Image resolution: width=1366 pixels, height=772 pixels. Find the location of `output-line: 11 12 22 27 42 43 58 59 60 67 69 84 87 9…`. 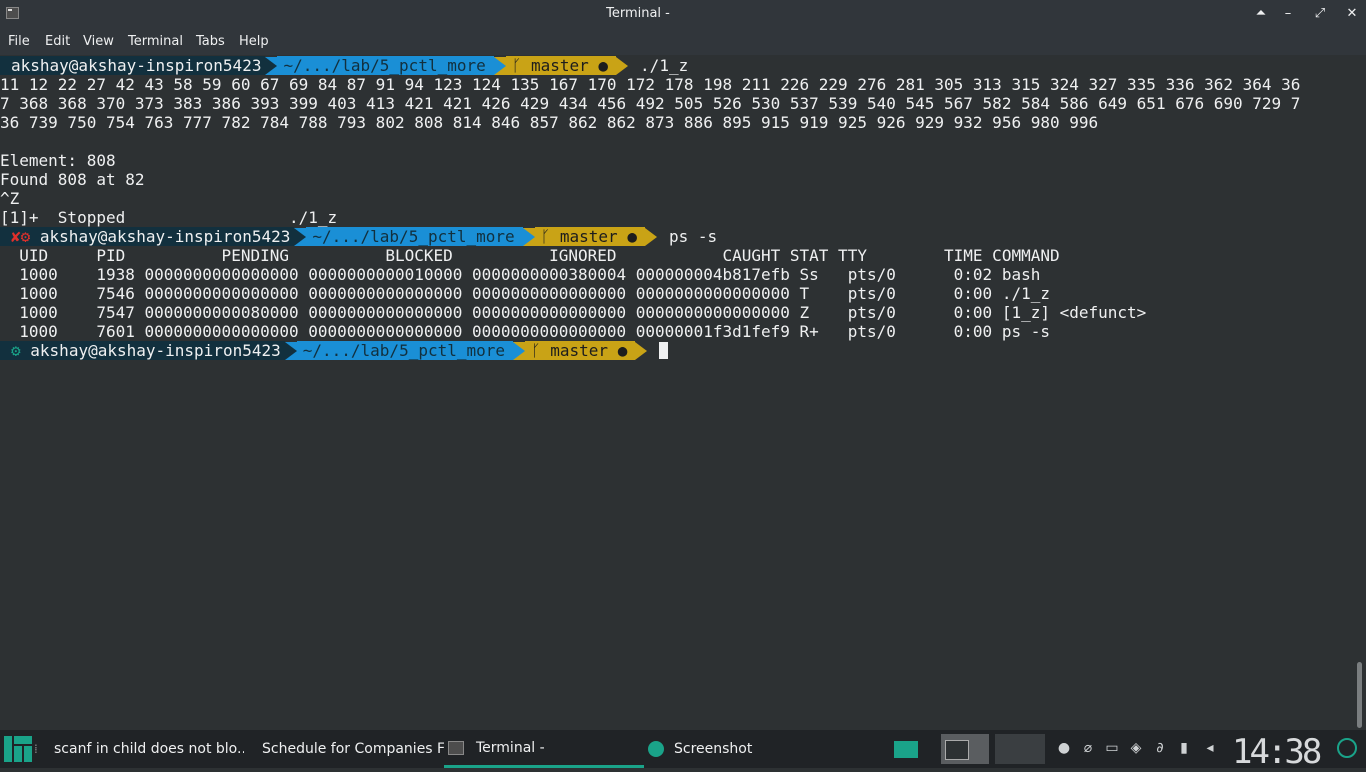

output-line: 11 12 22 27 42 43 58 59 60 67 69 84 87 9… is located at coordinates (650, 84).